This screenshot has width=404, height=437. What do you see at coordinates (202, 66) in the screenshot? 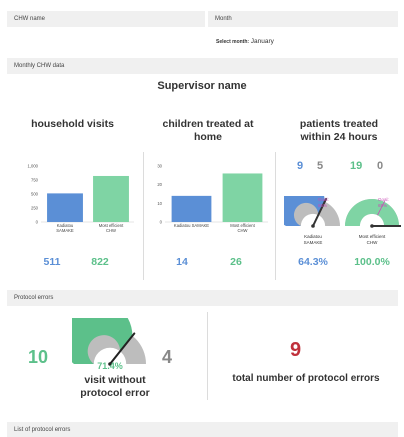
I see `monthly-section-header: Monthly CHW data` at bounding box center [202, 66].